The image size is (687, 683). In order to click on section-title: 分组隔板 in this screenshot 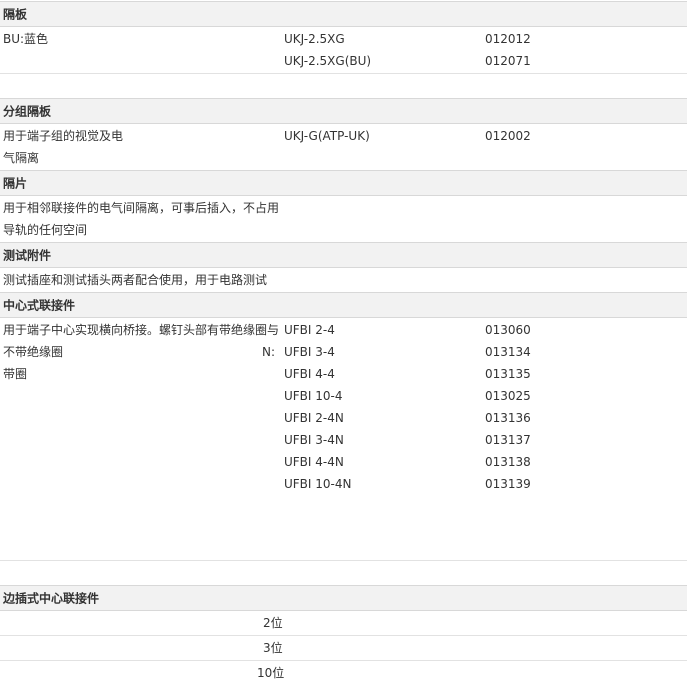, I will do `click(27, 111)`.